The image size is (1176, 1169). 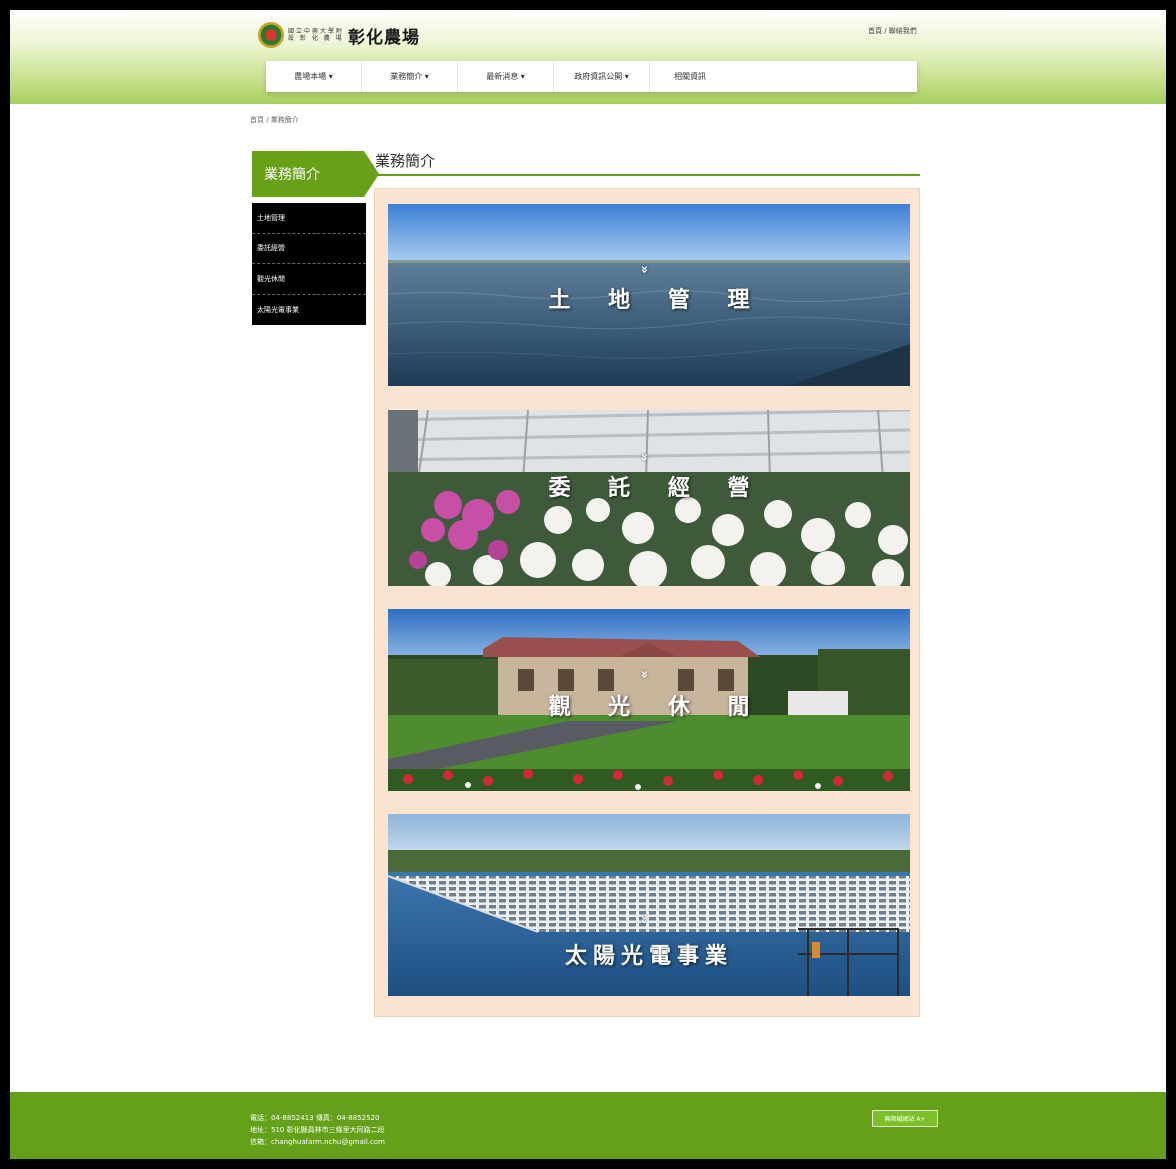 I want to click on logo-subtitle-line: 設 彰 化 農 場, so click(x=316, y=38).